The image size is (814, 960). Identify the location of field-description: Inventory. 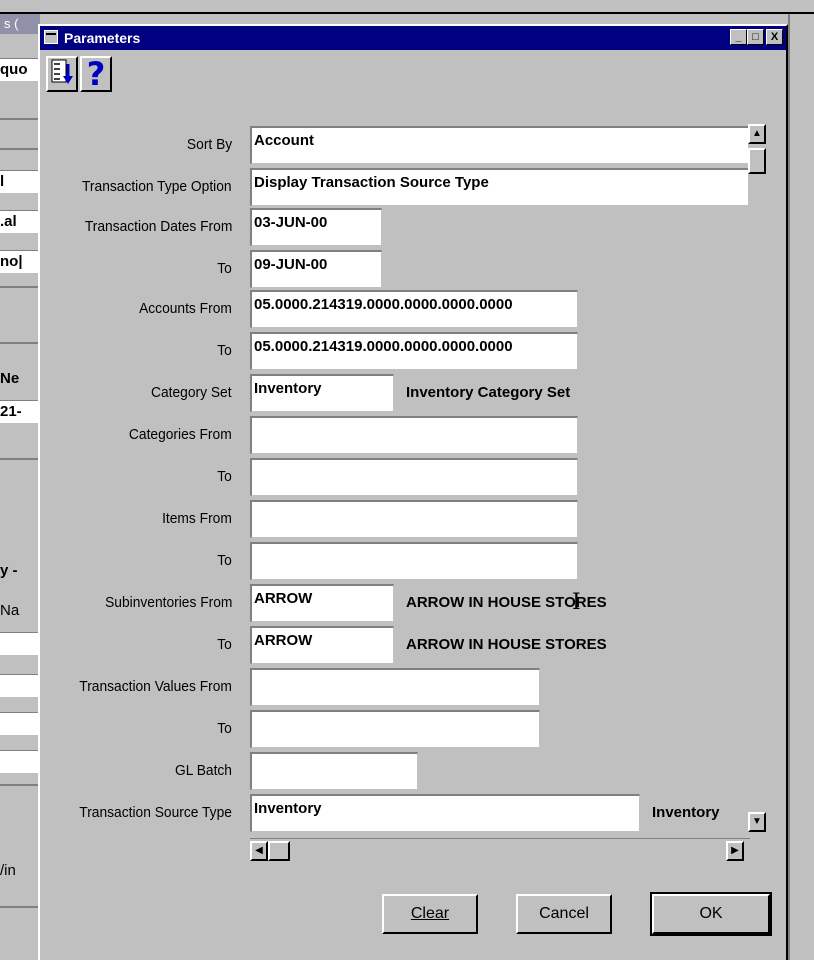
(686, 812).